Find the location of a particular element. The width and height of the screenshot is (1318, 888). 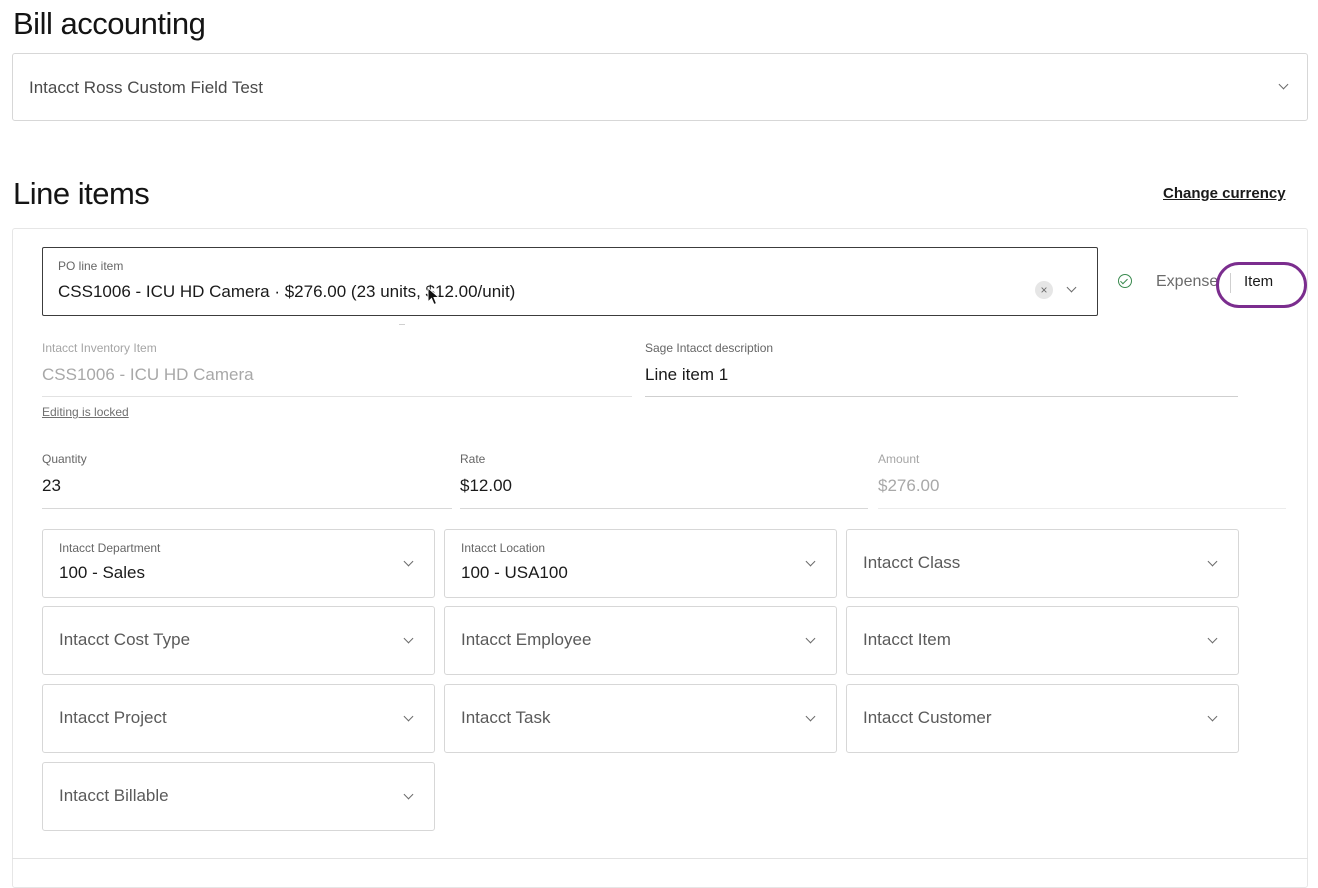

billable-placeholder: Intacct Billable is located at coordinates (114, 795).